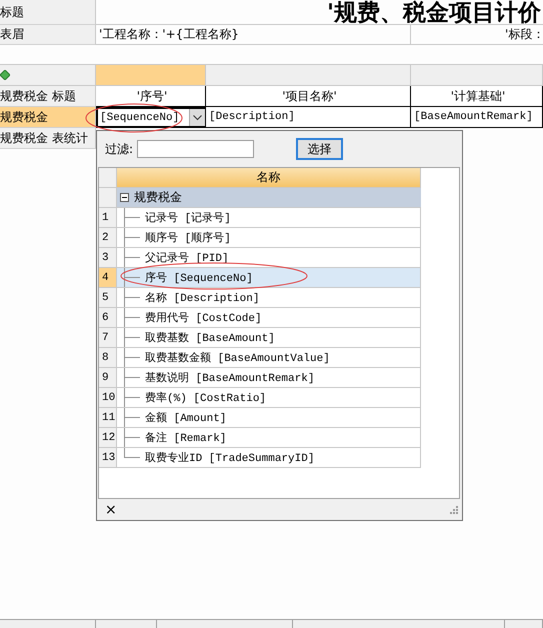  What do you see at coordinates (48, 12) in the screenshot?
I see `band-label: 标题` at bounding box center [48, 12].